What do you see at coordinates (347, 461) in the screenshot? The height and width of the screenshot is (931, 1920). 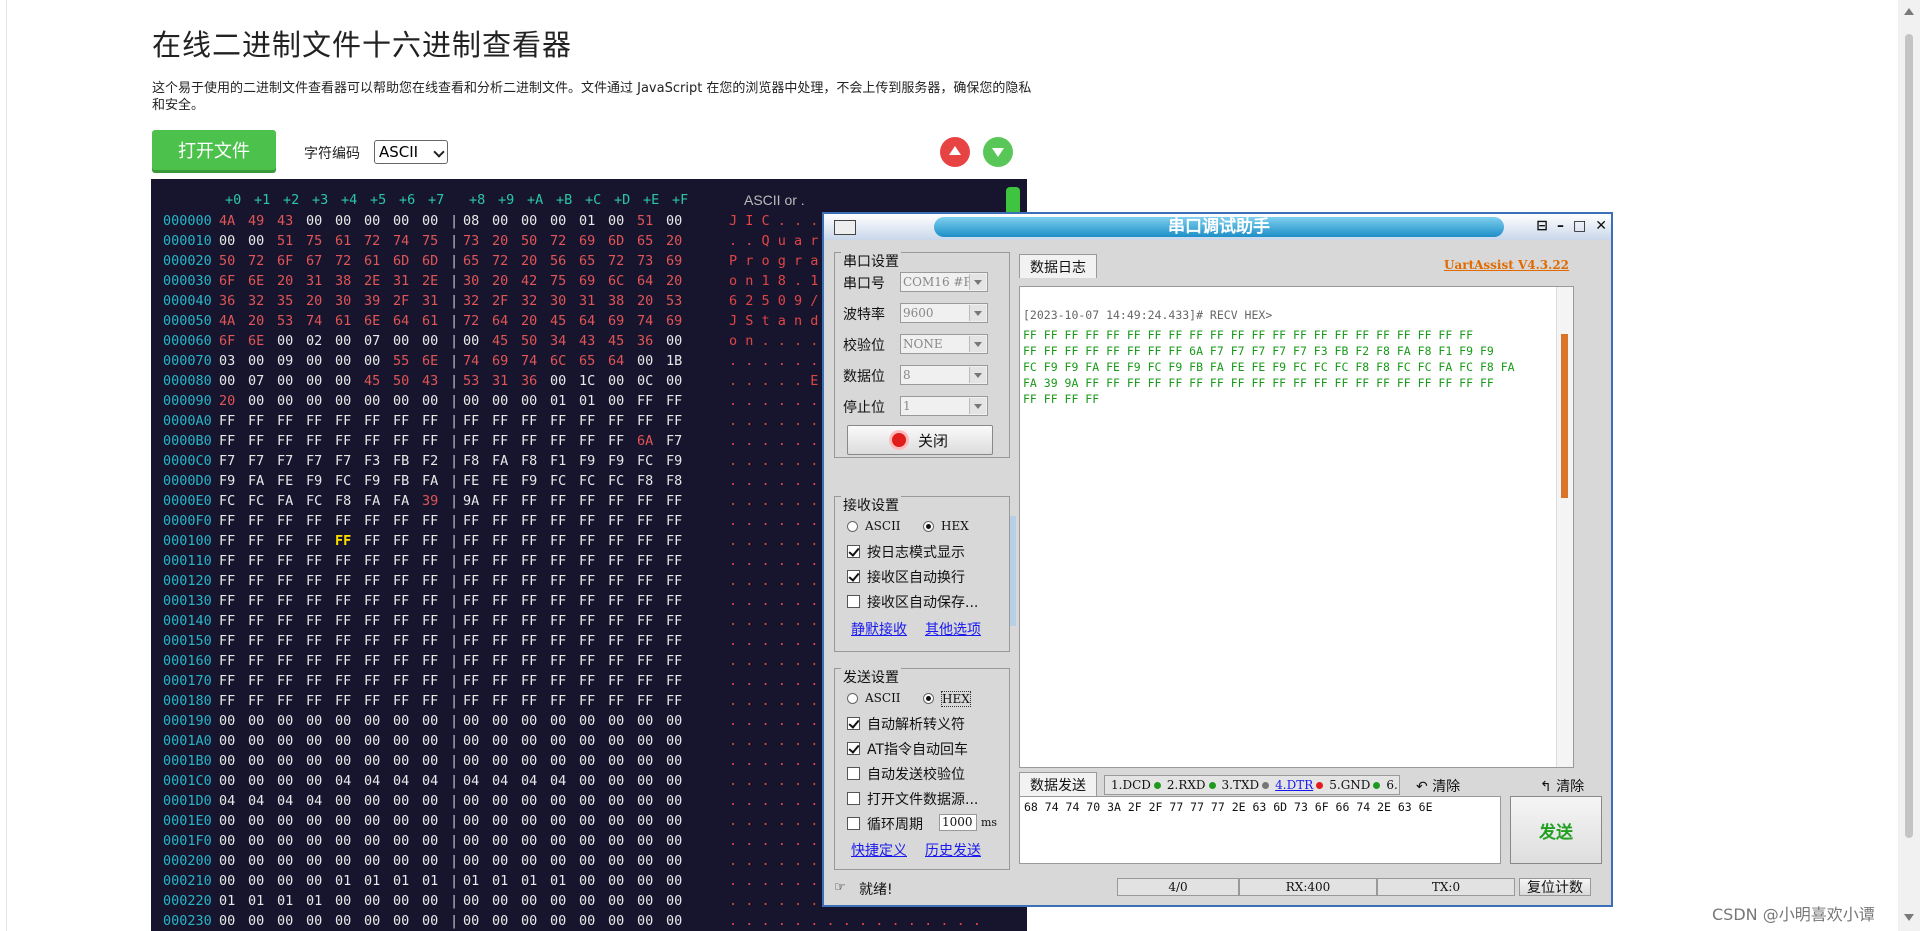 I see `hex-byte: F7` at bounding box center [347, 461].